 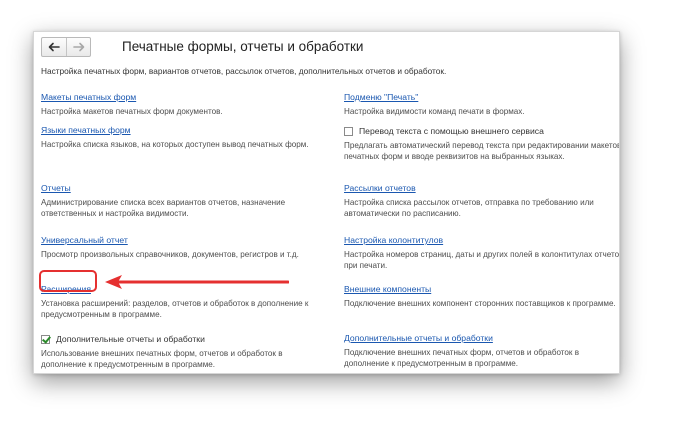 I want to click on navigation-buttons, so click(x=66, y=47).